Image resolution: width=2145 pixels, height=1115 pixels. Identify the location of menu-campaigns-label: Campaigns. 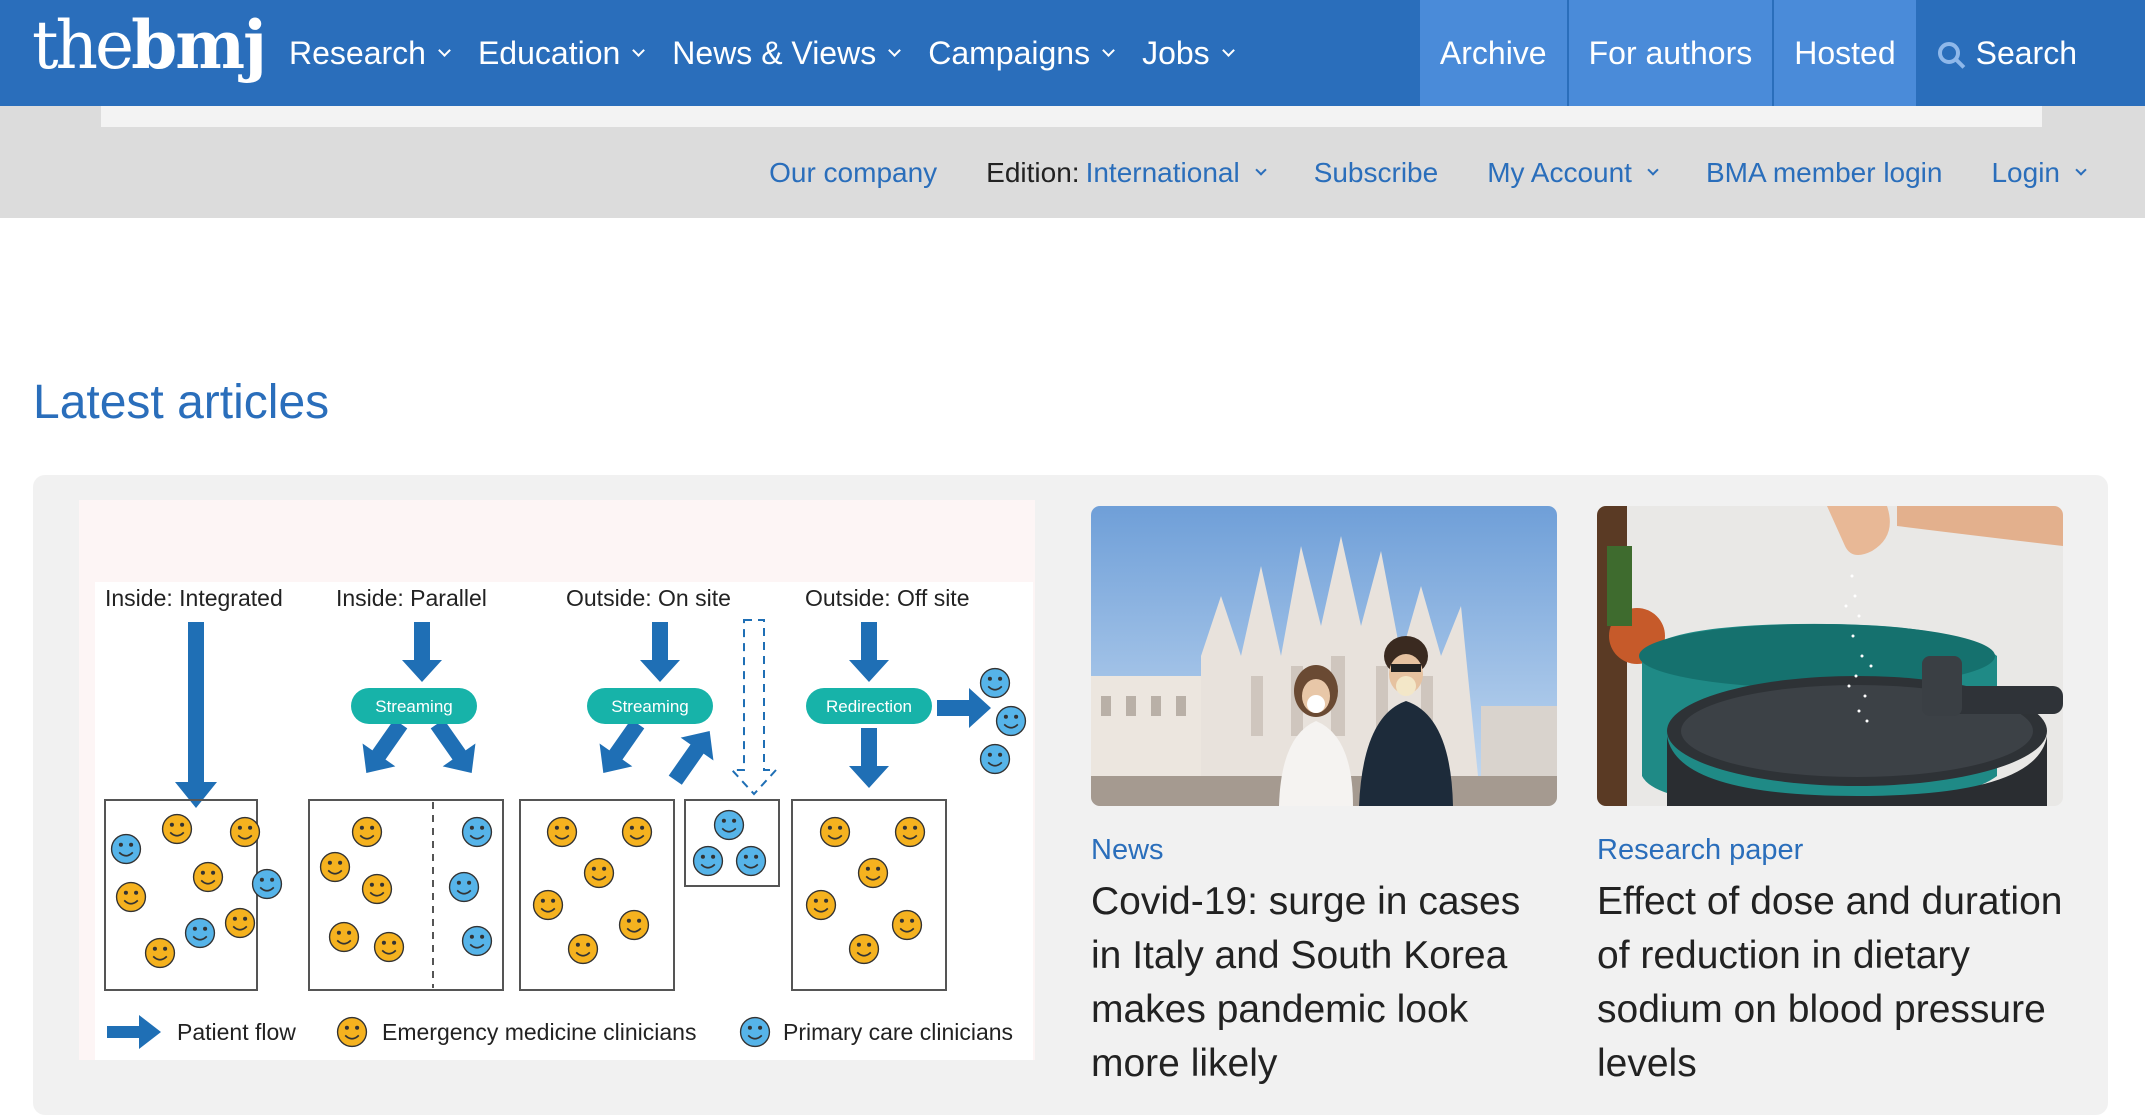
(1009, 52).